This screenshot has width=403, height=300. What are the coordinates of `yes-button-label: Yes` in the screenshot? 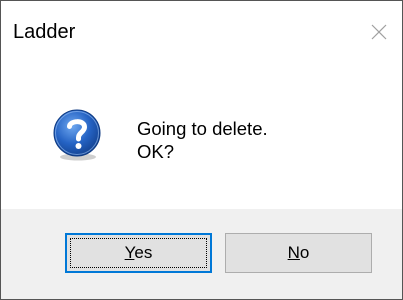 It's located at (139, 253).